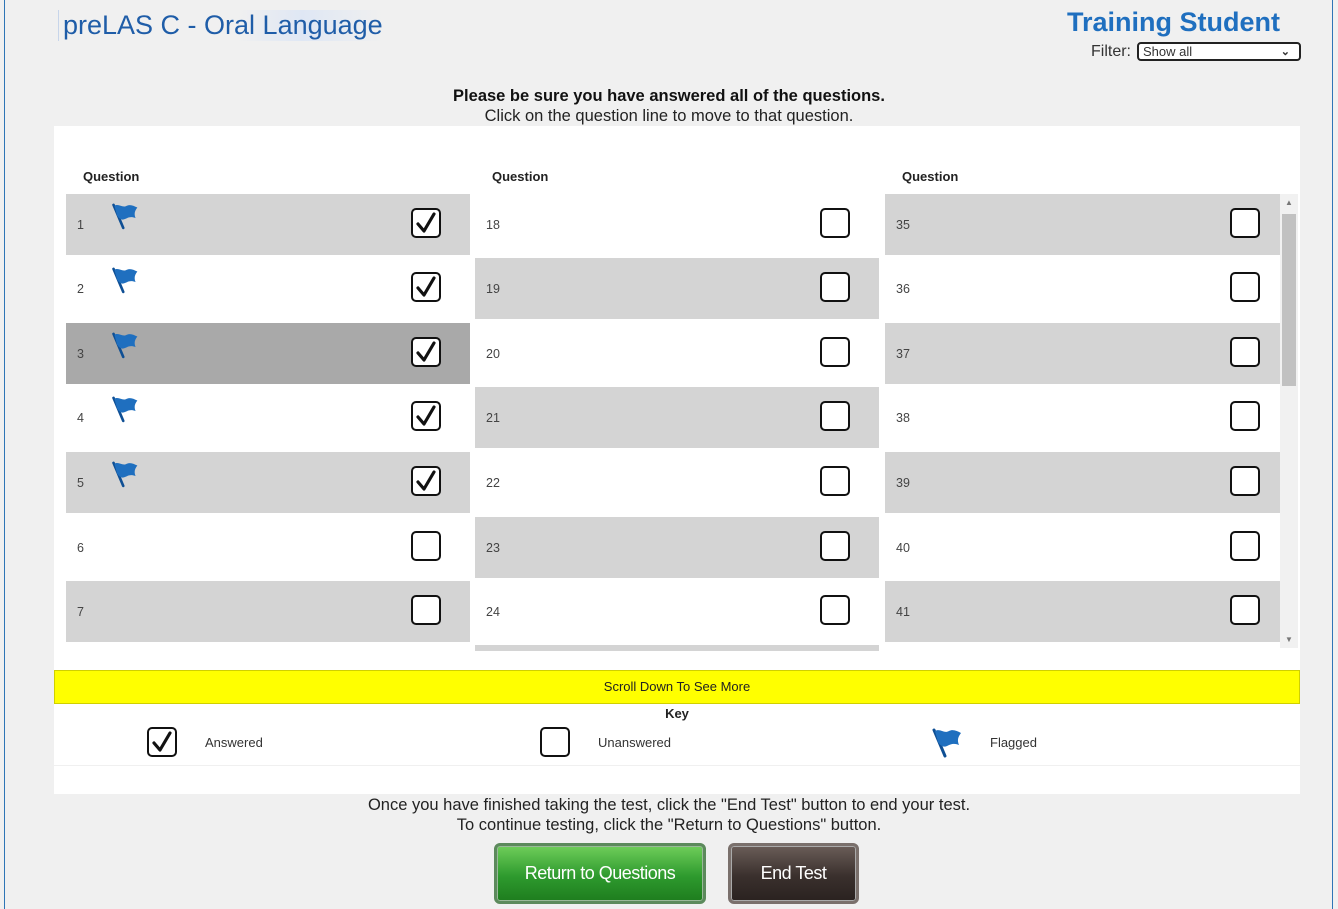  Describe the element at coordinates (493, 289) in the screenshot. I see `question-number: 19` at that location.